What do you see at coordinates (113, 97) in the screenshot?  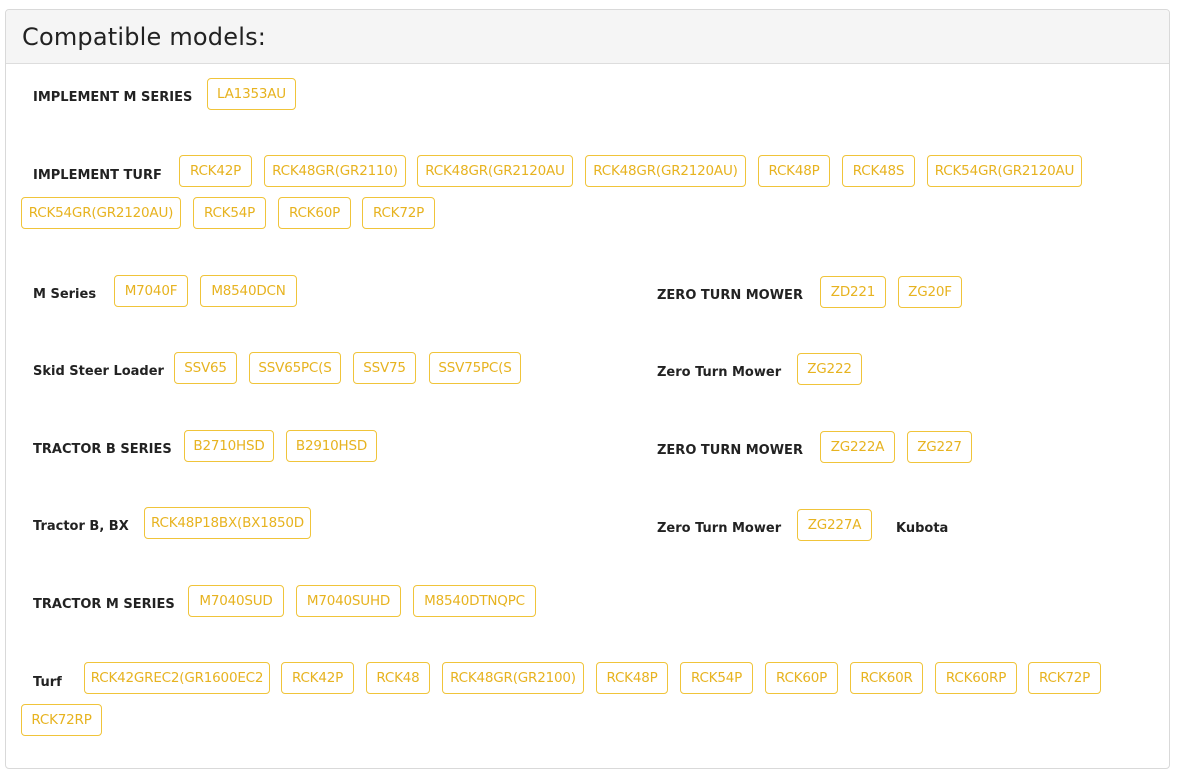 I see `group-label-implement-m-series: IMPLEMENT M SERIES` at bounding box center [113, 97].